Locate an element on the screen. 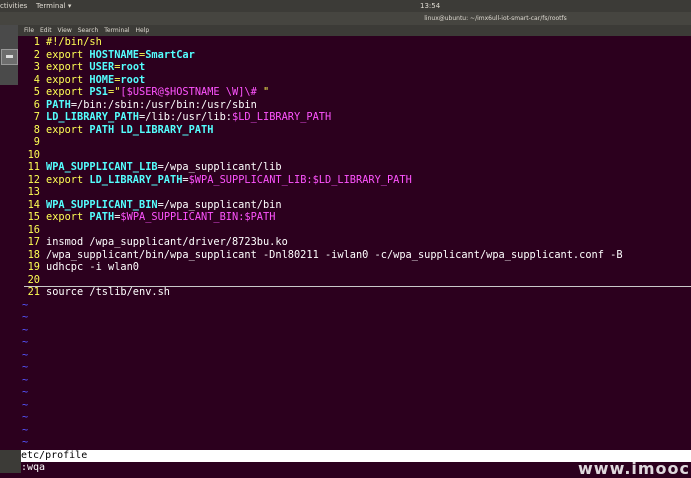  editor-line: 19 udhcpc -i wlan0 is located at coordinates (80, 267).